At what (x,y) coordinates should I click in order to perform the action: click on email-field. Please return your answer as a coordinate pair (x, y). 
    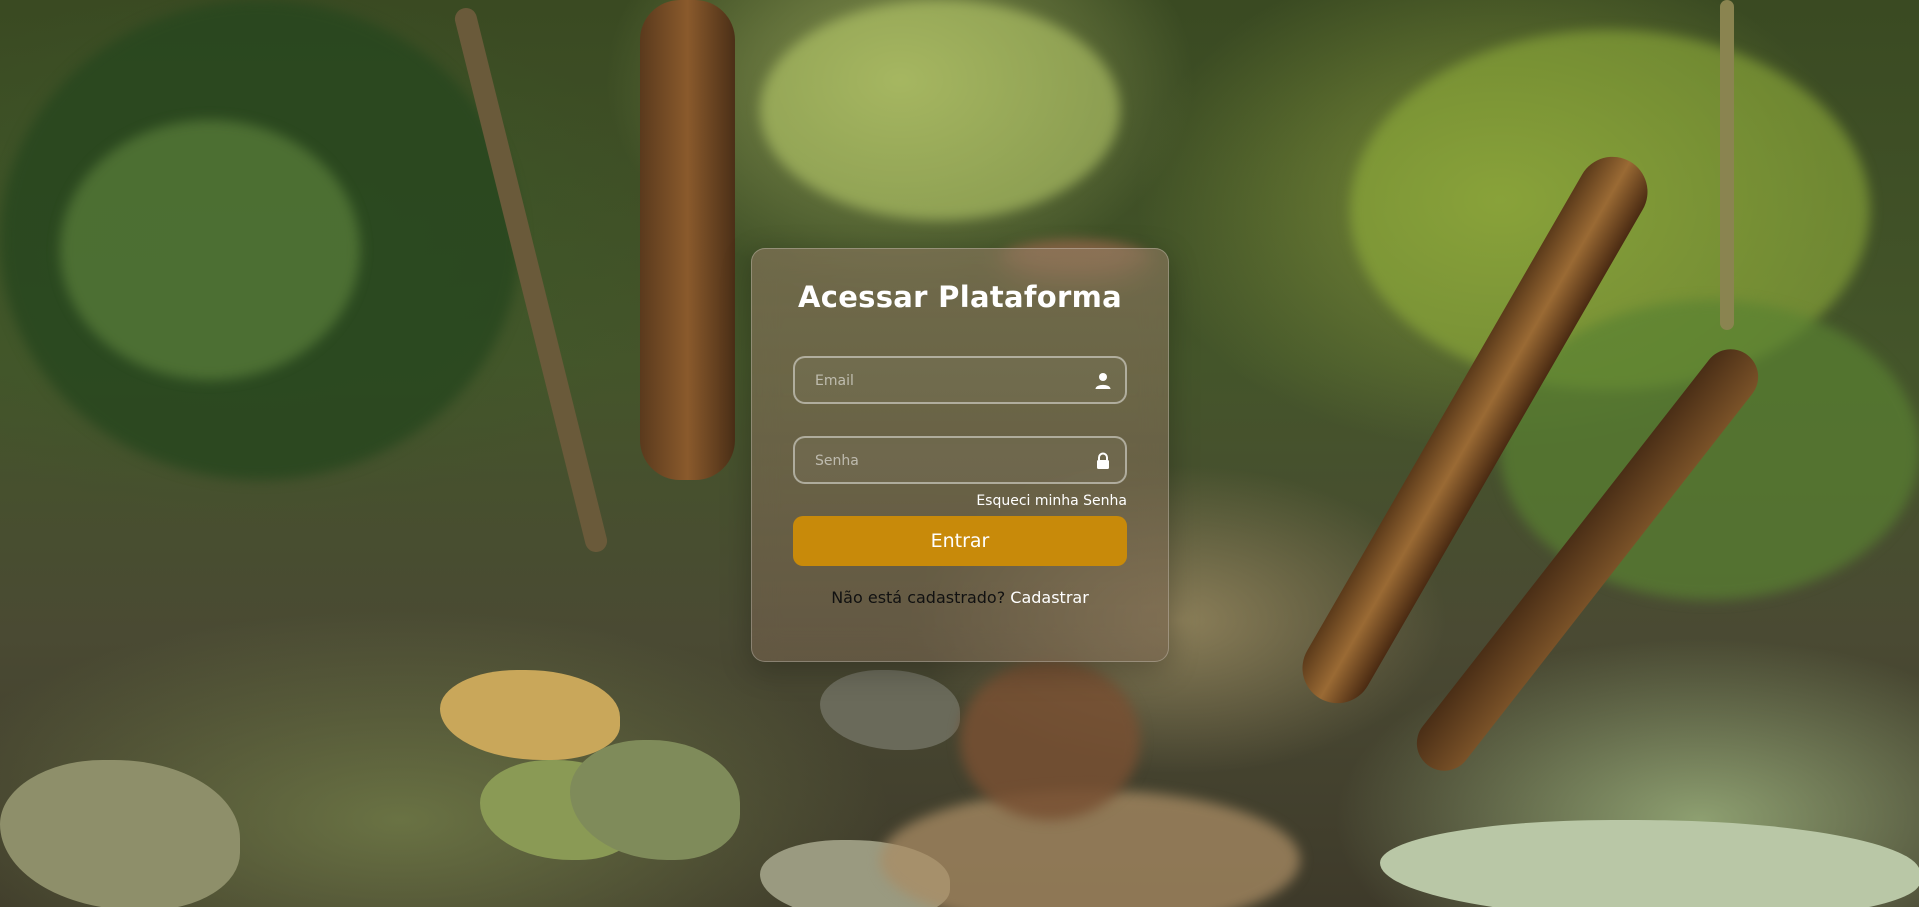
    Looking at the image, I should click on (960, 380).